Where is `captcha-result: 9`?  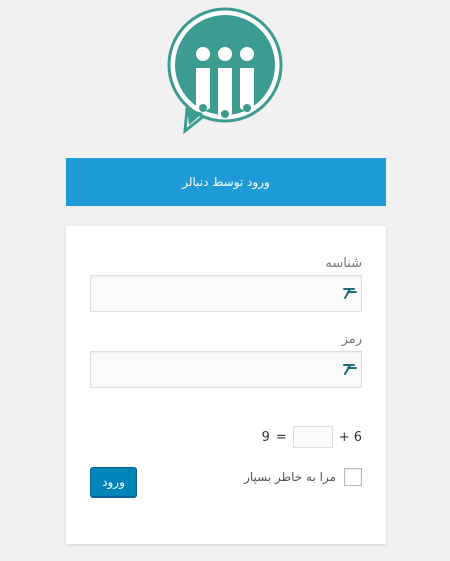 captcha-result: 9 is located at coordinates (265, 437).